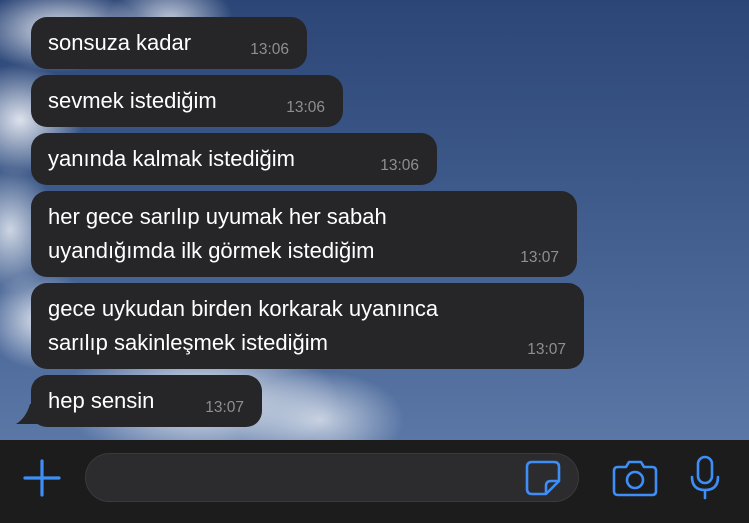 The image size is (749, 523). Describe the element at coordinates (42, 478) in the screenshot. I see `plus-icon` at that location.